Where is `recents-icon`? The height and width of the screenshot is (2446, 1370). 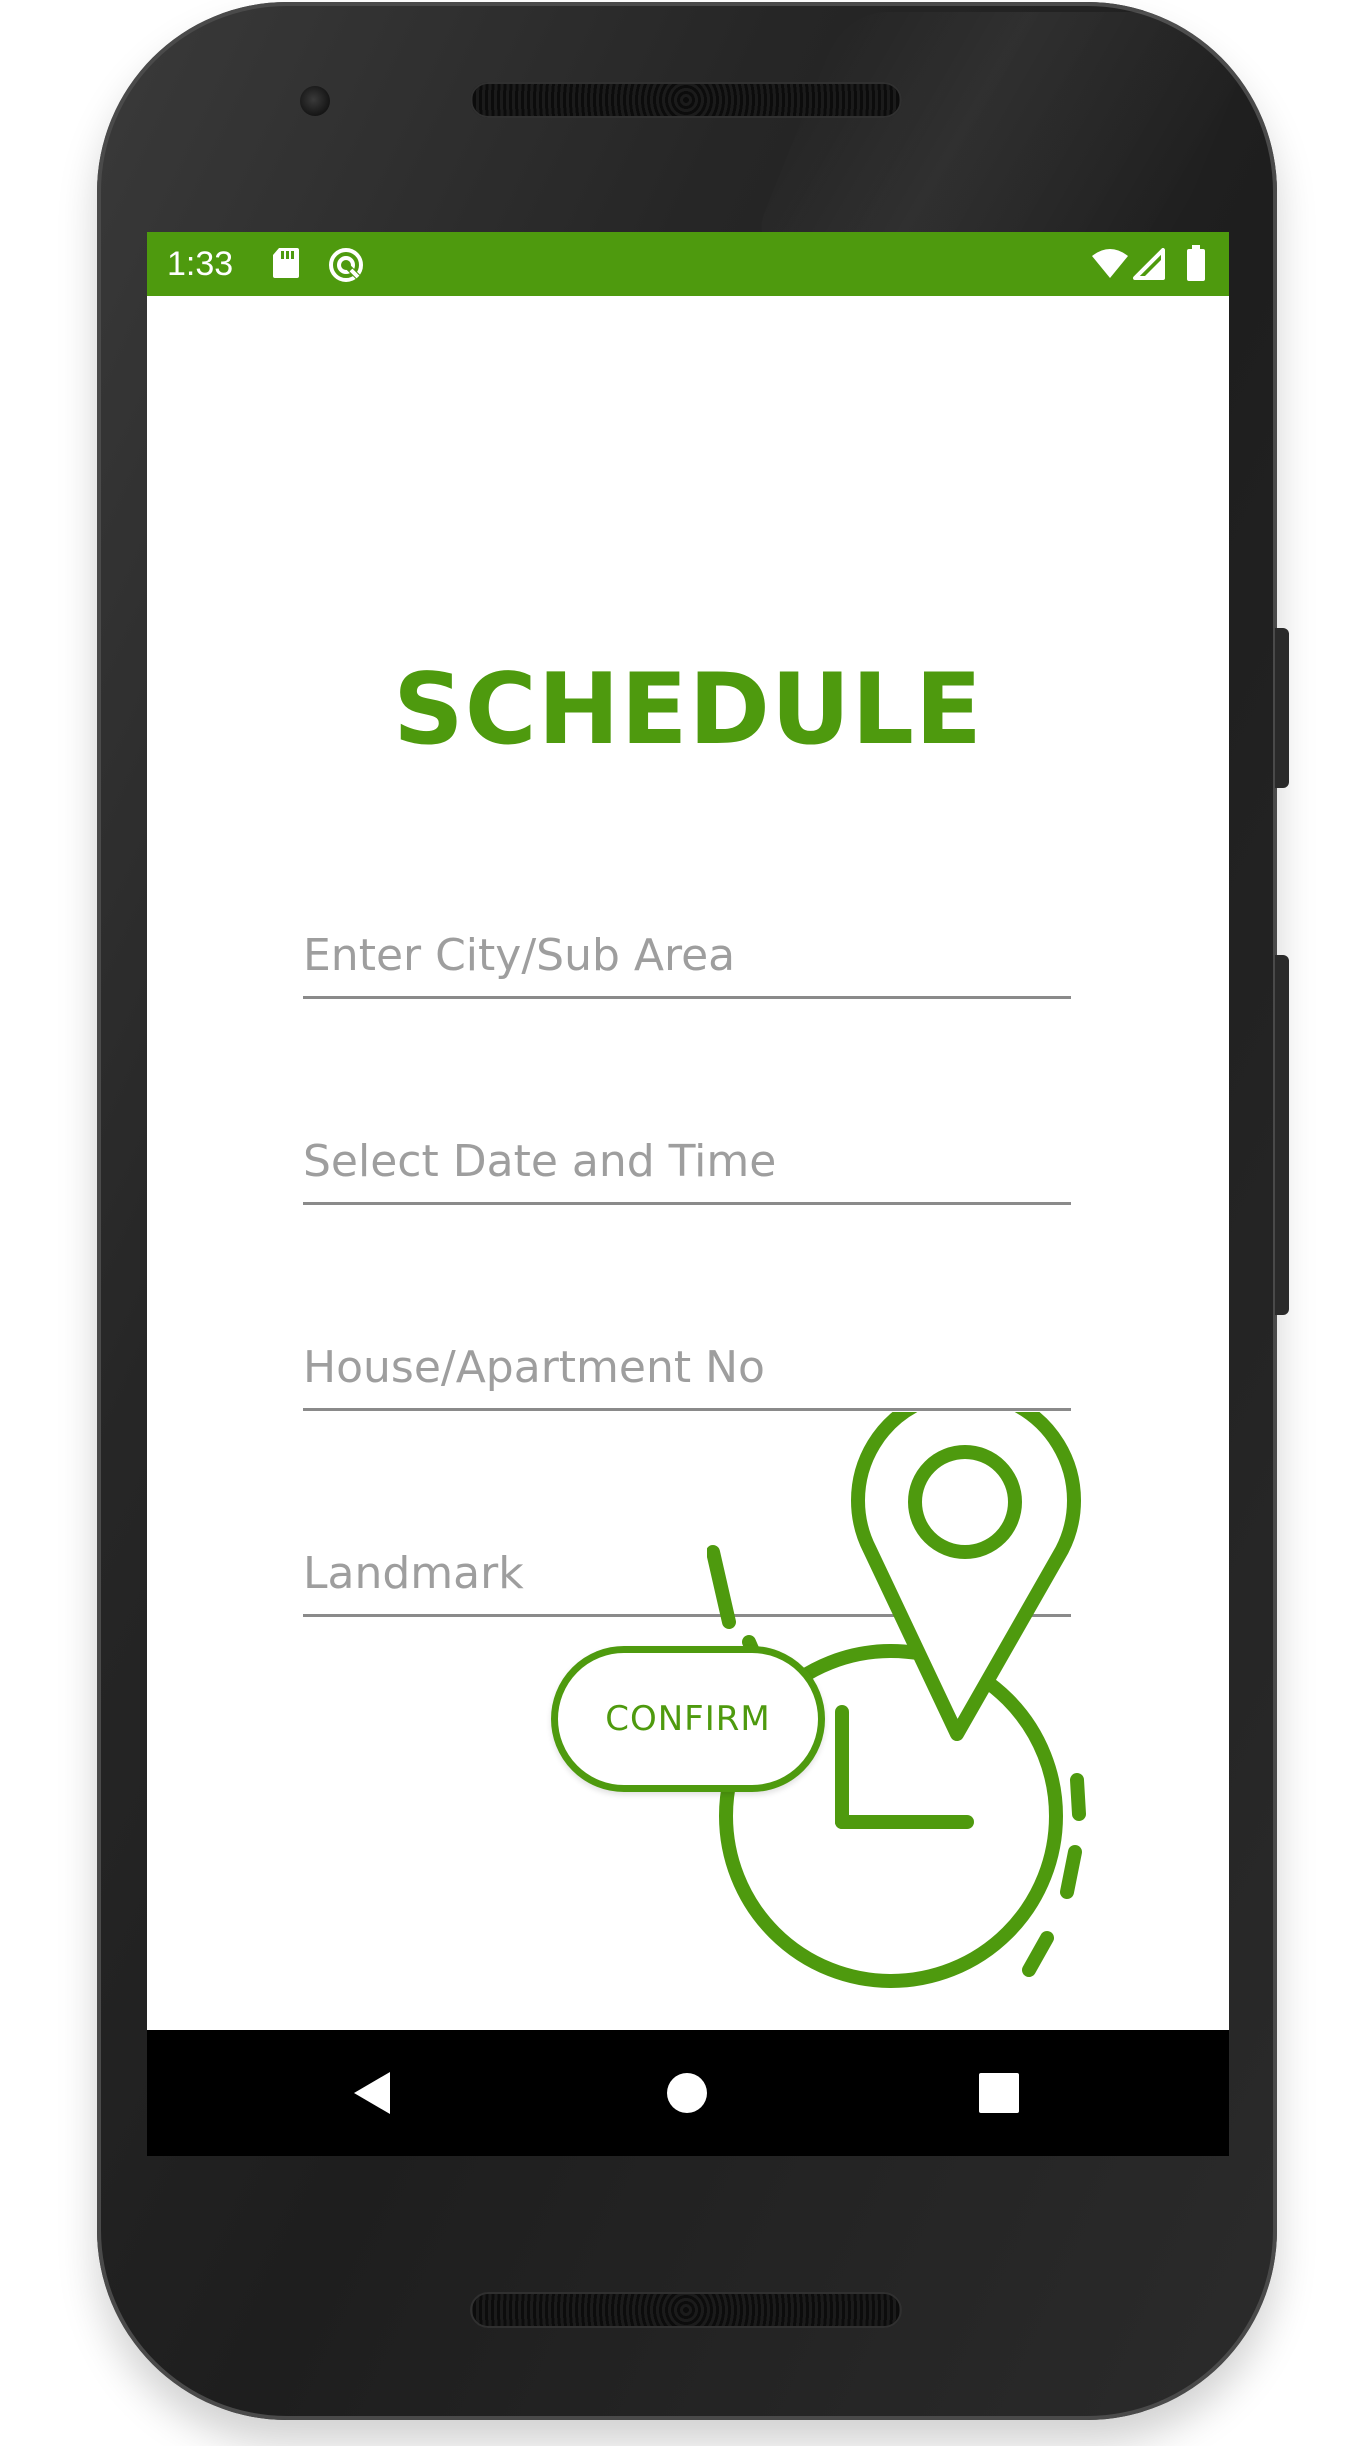 recents-icon is located at coordinates (999, 2093).